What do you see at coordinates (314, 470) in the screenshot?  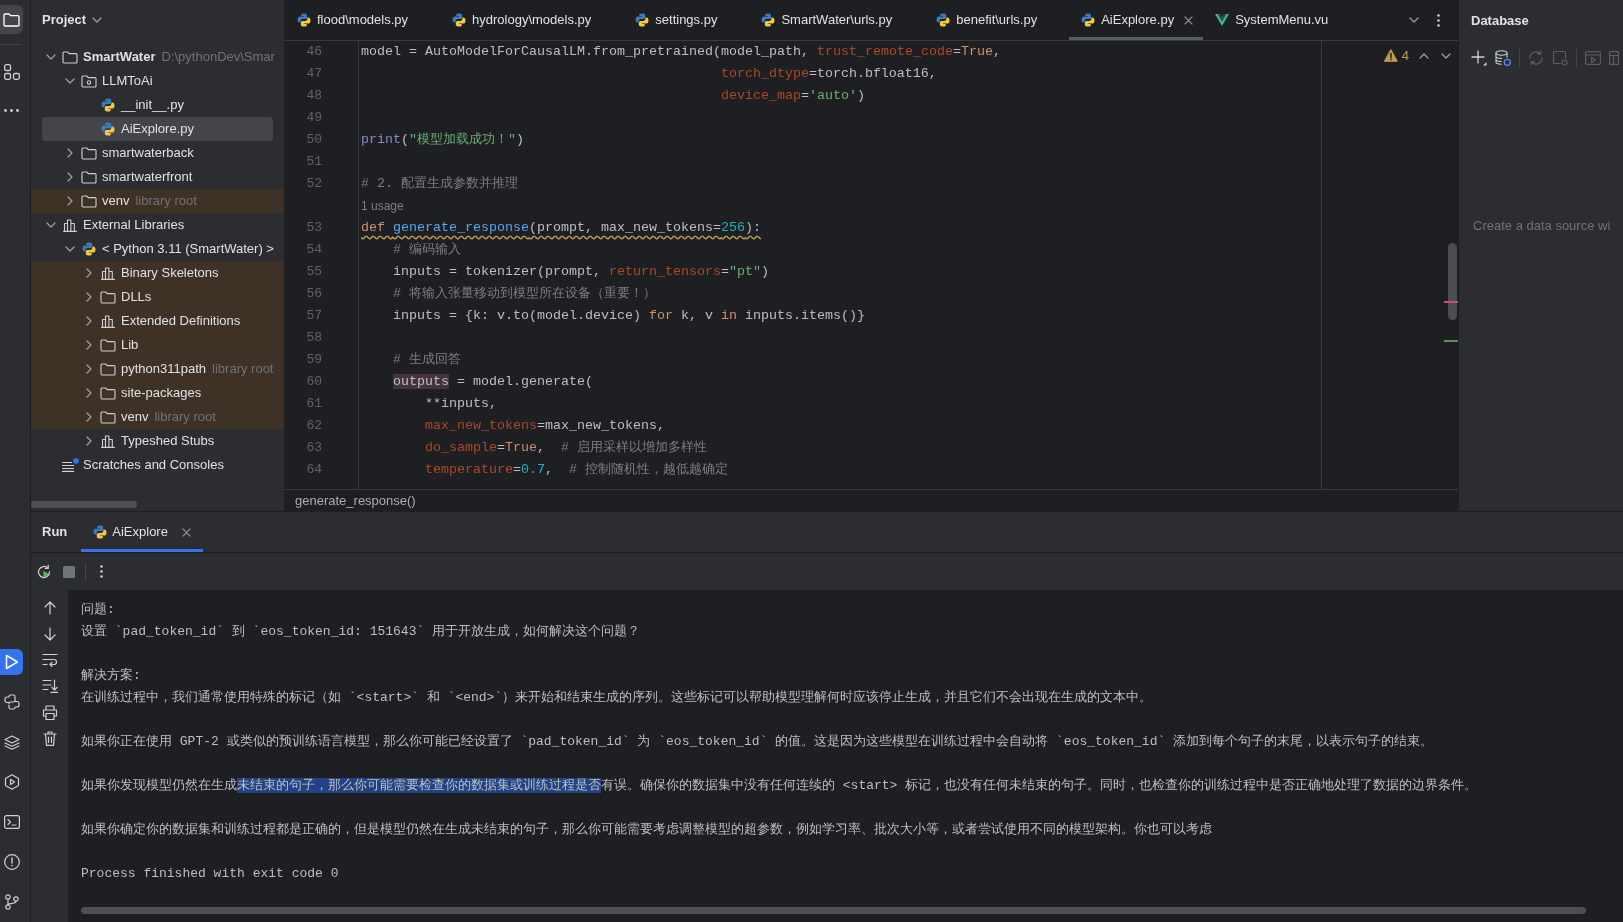 I see `line-number: 64` at bounding box center [314, 470].